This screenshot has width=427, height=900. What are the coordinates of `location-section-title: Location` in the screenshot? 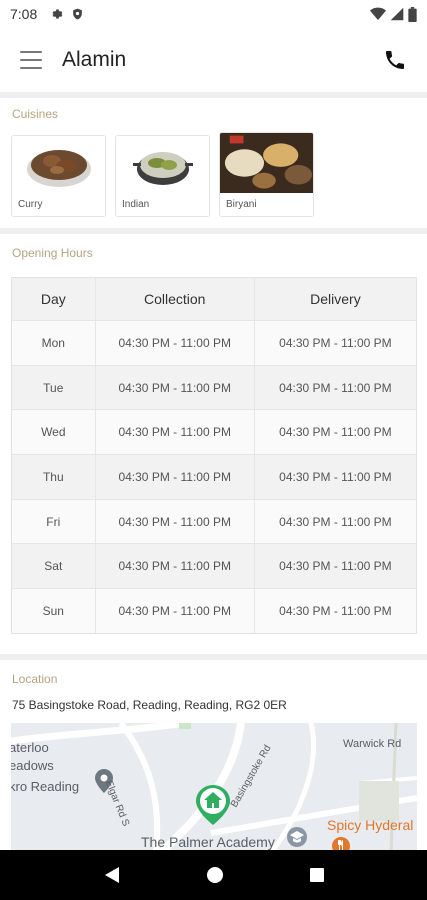 It's located at (35, 679).